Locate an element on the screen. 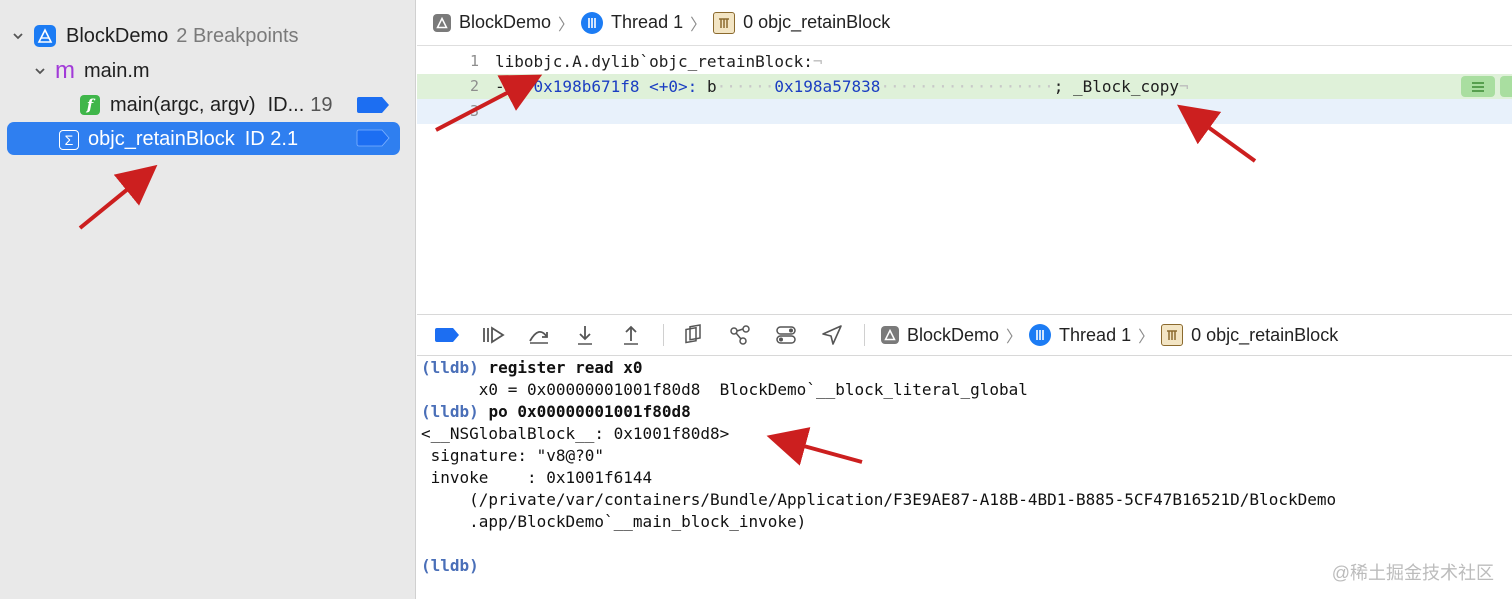 This screenshot has width=1512, height=599. instruction-address: 0x198b671f8 is located at coordinates (586, 86).